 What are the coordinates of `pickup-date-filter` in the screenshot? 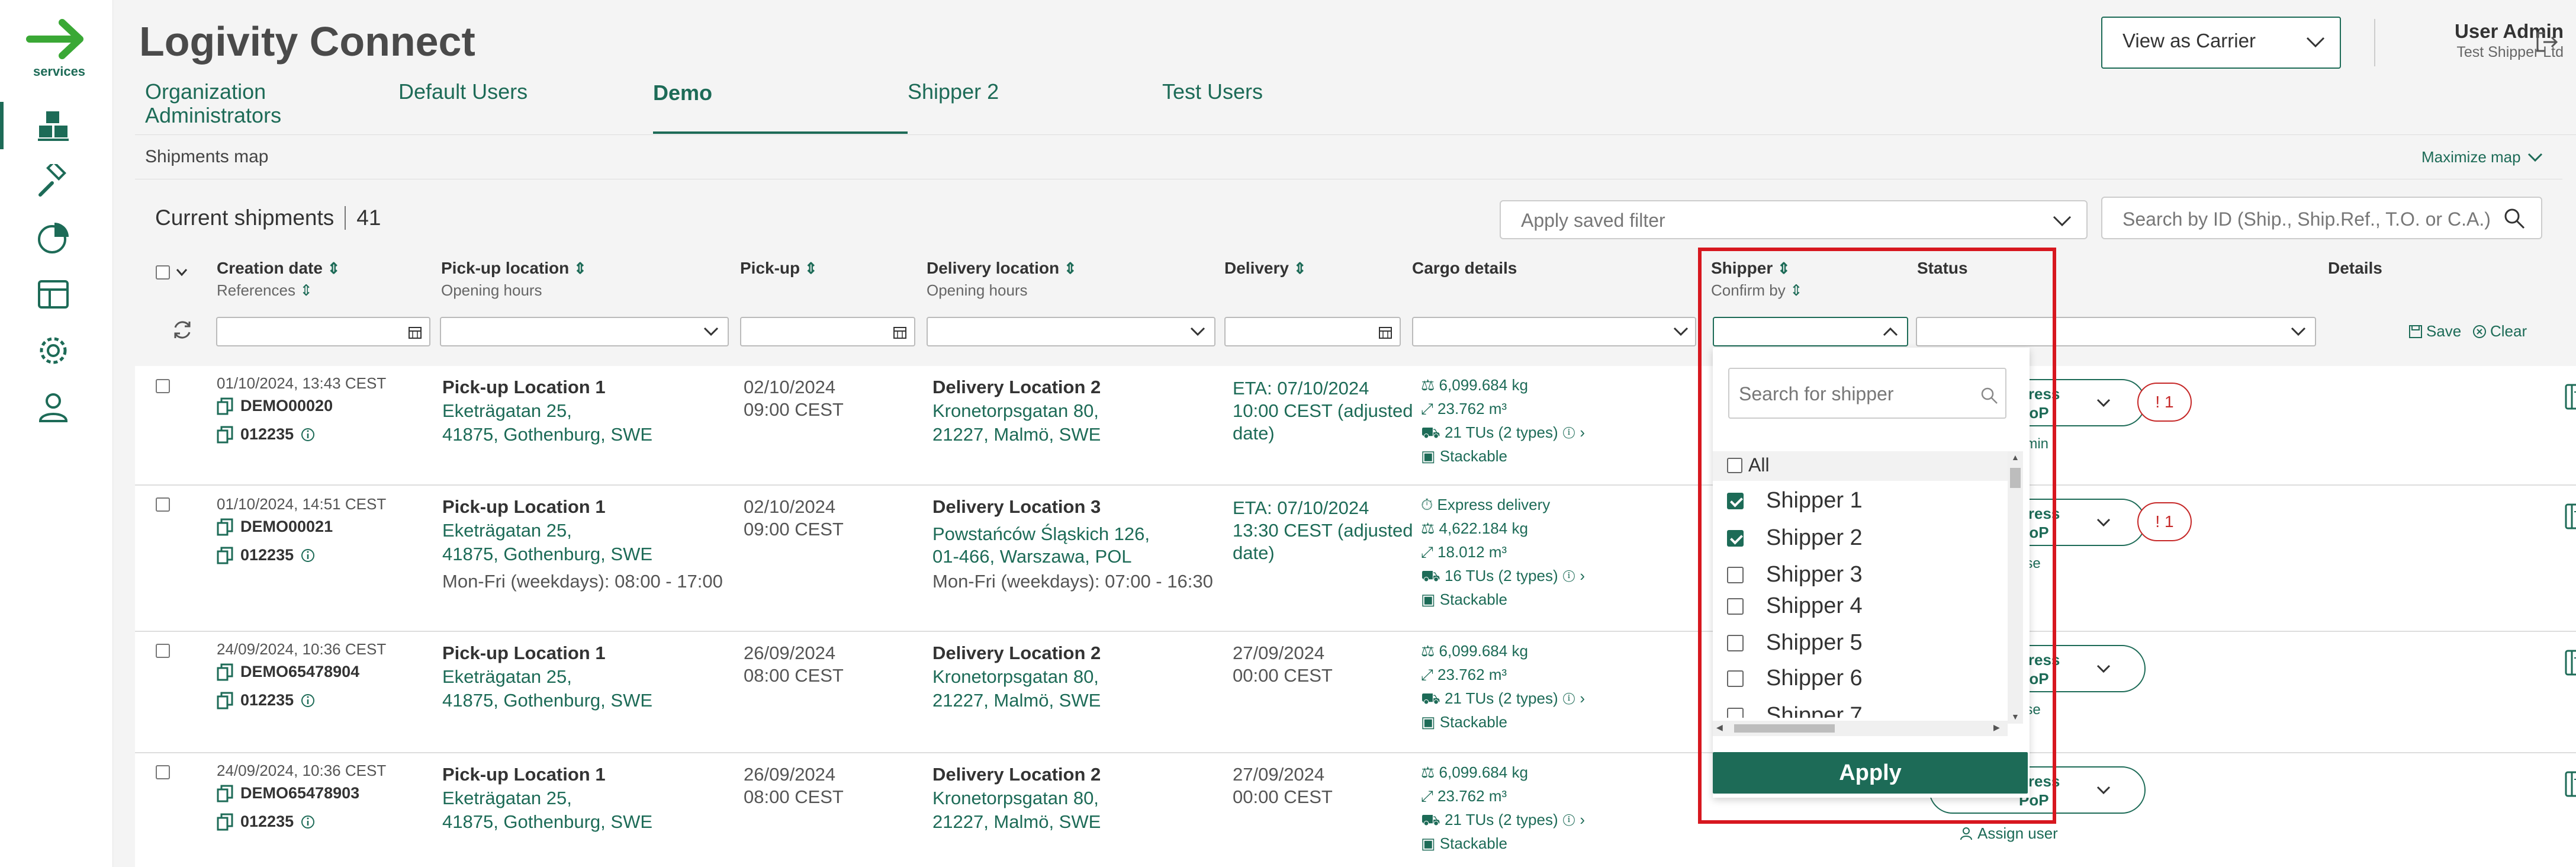 It's located at (828, 331).